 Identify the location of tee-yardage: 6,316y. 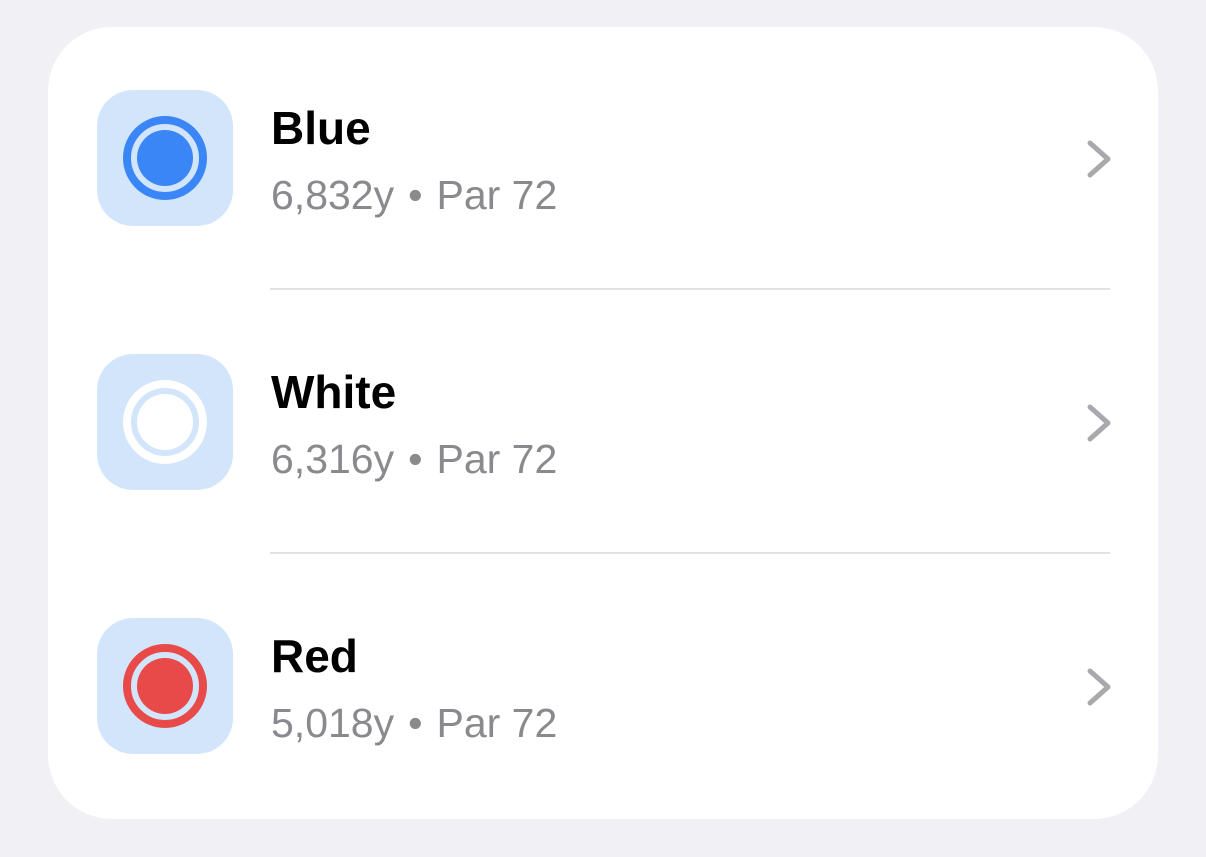
(333, 459).